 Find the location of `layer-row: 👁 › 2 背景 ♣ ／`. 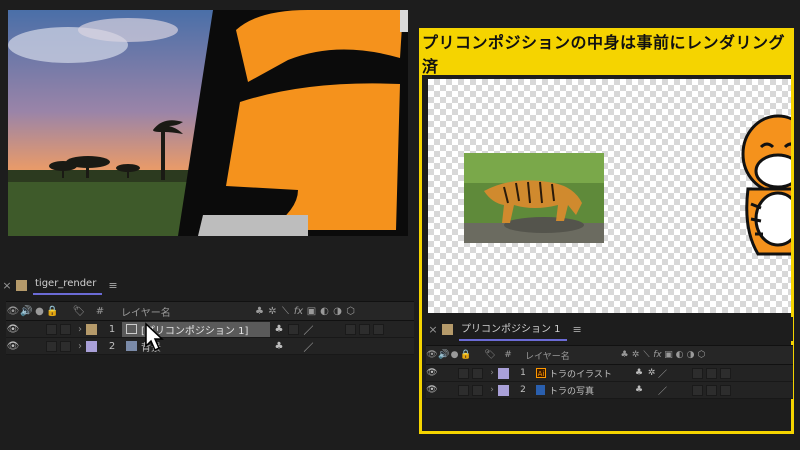

layer-row: 👁 › 2 背景 ♣ ／ is located at coordinates (210, 346).